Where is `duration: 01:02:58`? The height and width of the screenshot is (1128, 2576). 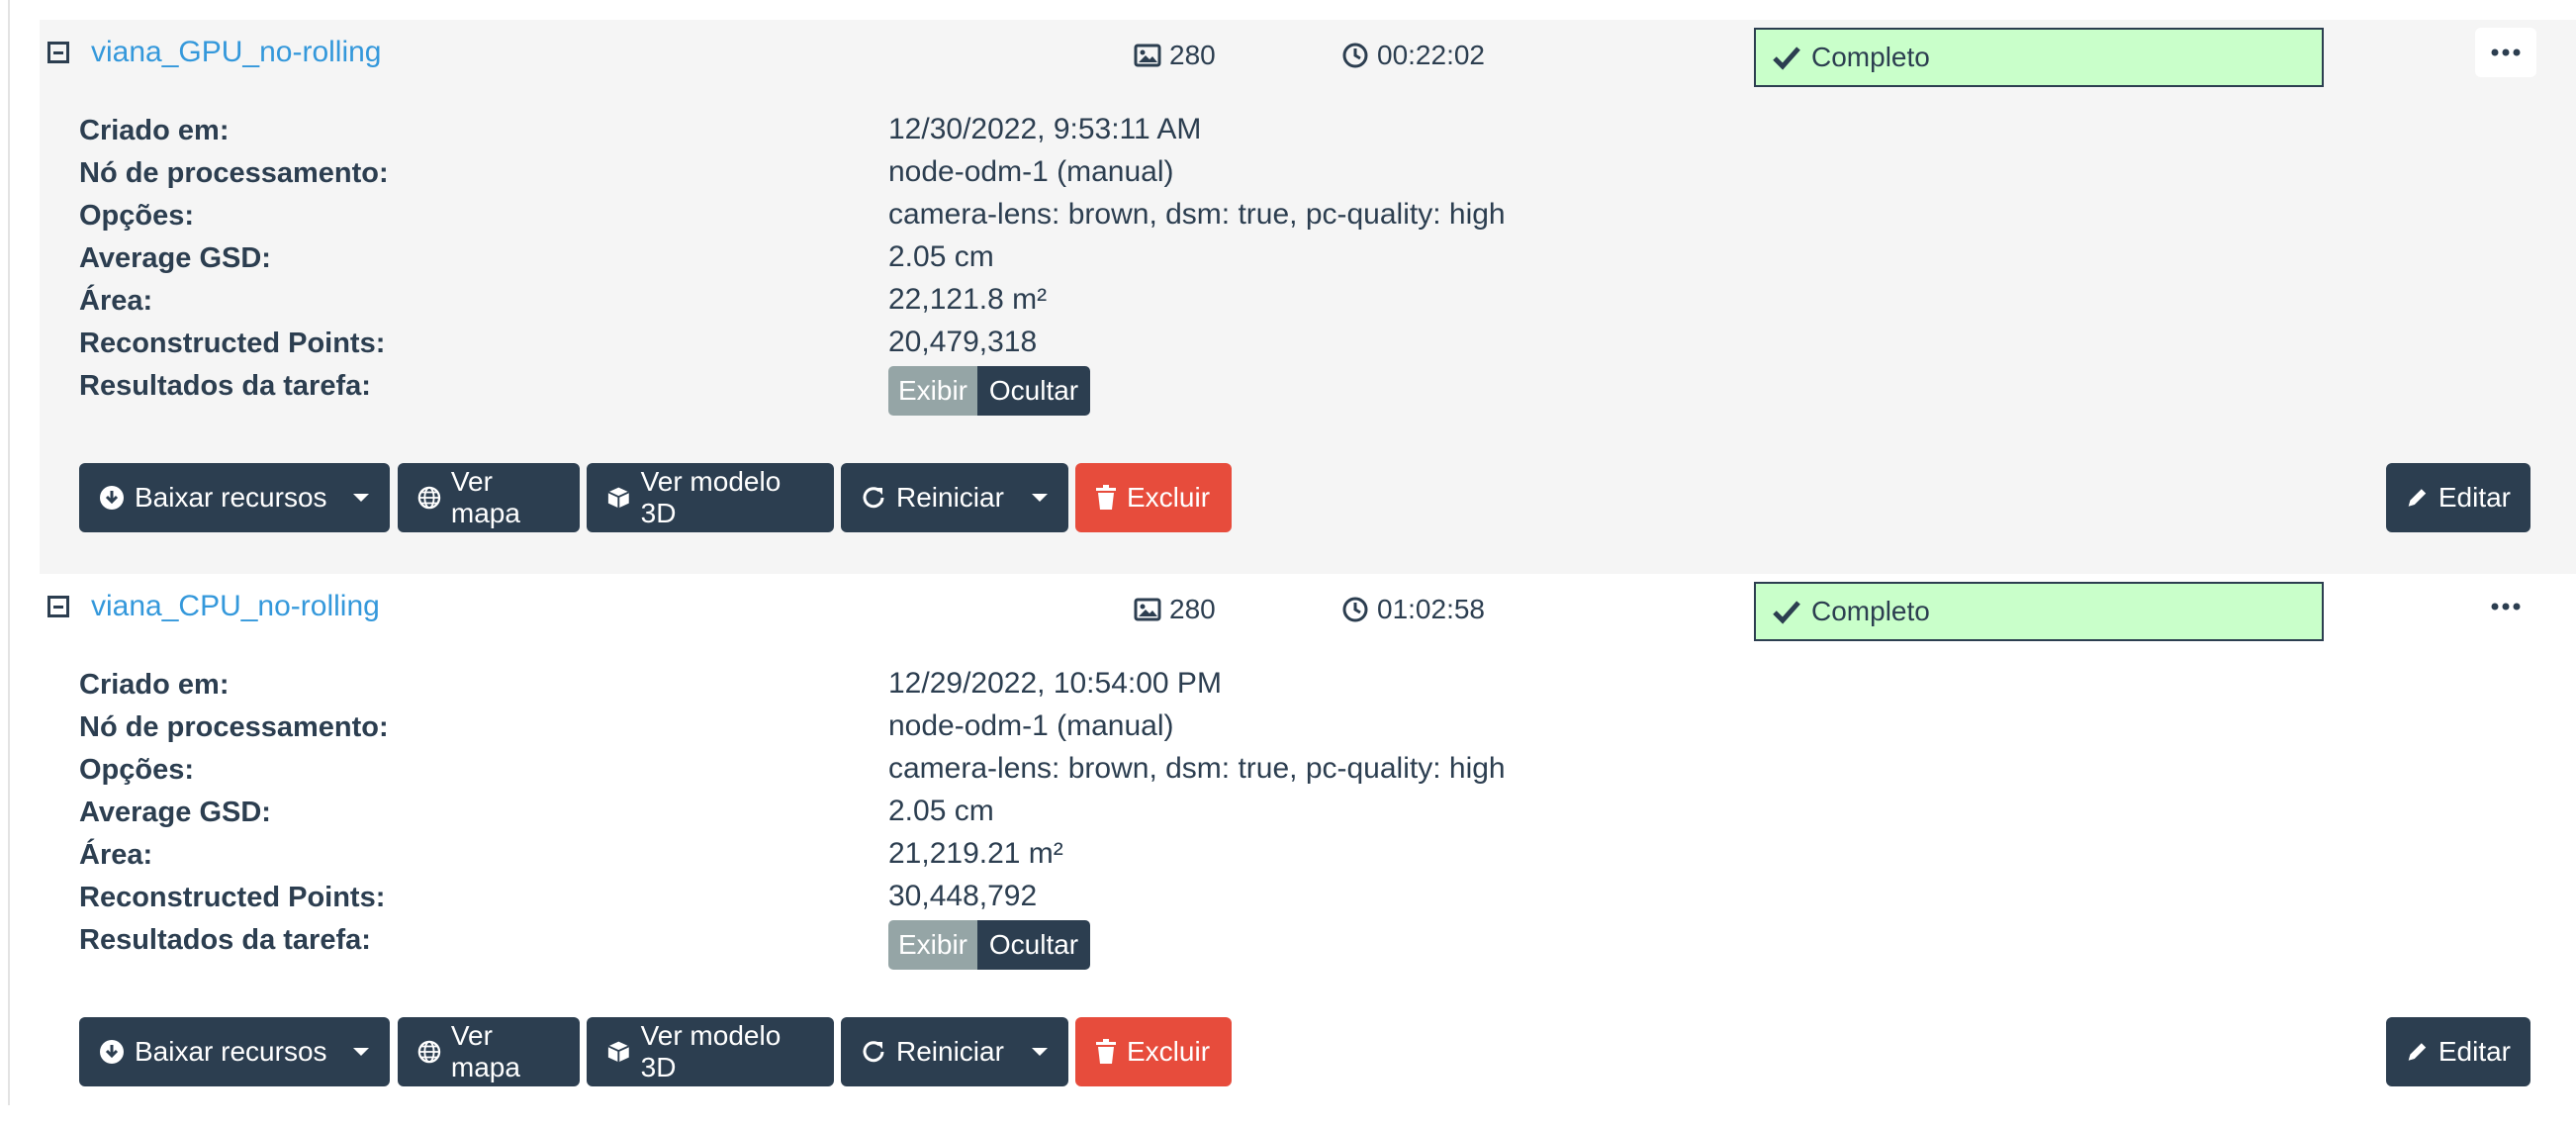 duration: 01:02:58 is located at coordinates (1413, 609).